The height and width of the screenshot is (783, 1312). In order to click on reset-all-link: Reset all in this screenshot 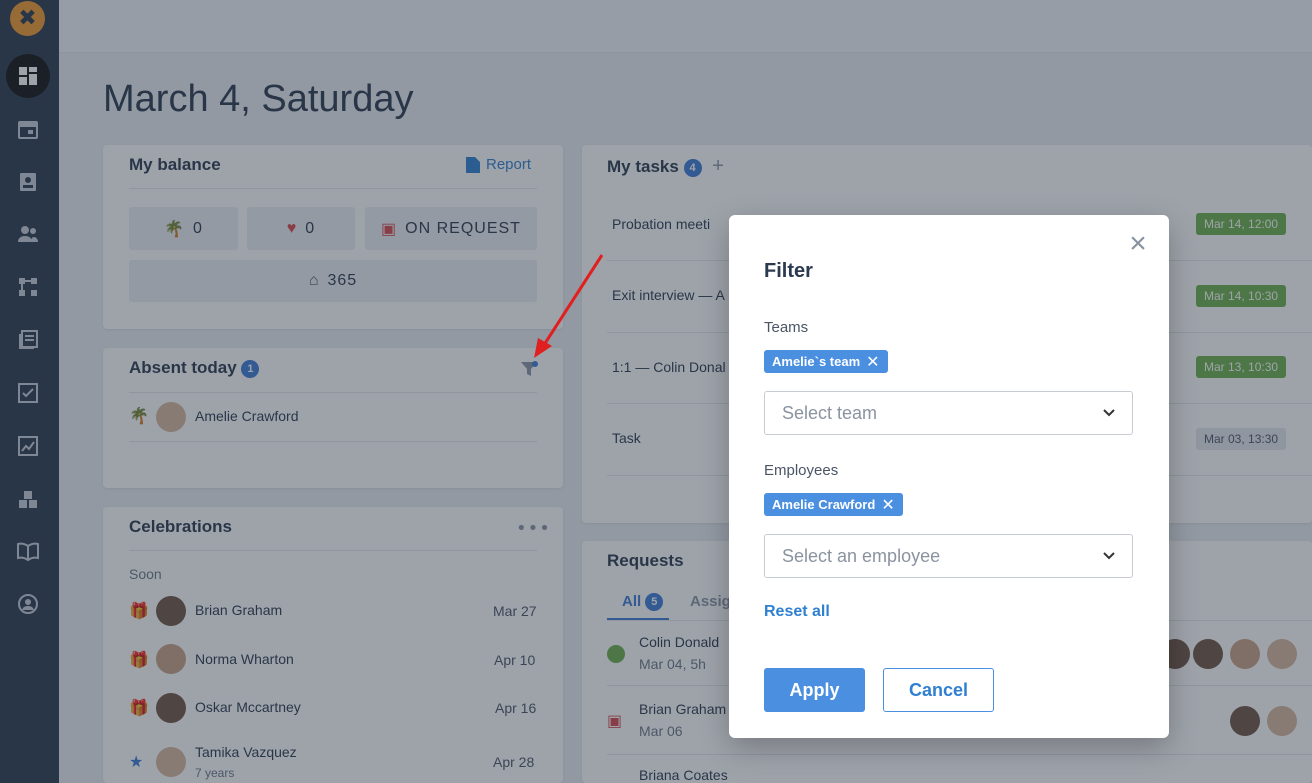, I will do `click(797, 612)`.